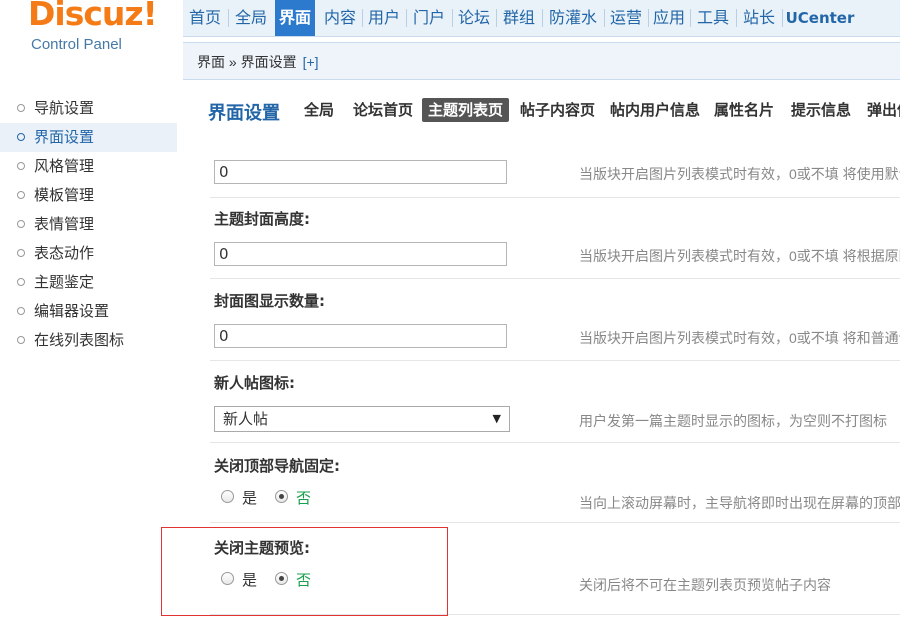 The image size is (900, 625). What do you see at coordinates (705, 585) in the screenshot?
I see `field-tip: 关闭后将不可在主题列表页预览帖子内容` at bounding box center [705, 585].